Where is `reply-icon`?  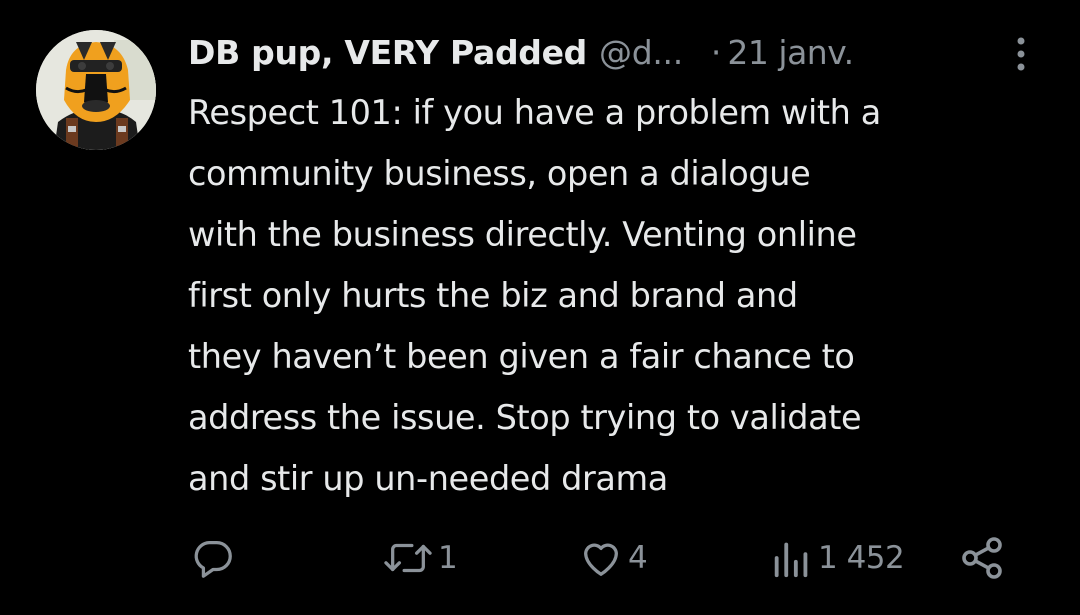 reply-icon is located at coordinates (213, 559).